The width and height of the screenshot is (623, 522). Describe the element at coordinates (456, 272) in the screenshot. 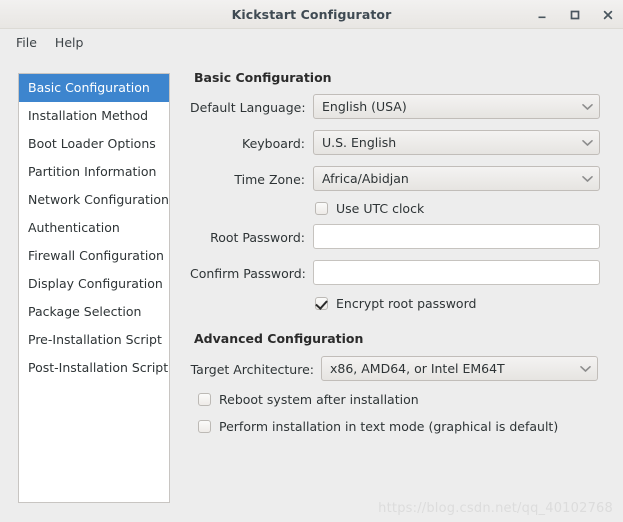

I see `confirm-password-input` at that location.